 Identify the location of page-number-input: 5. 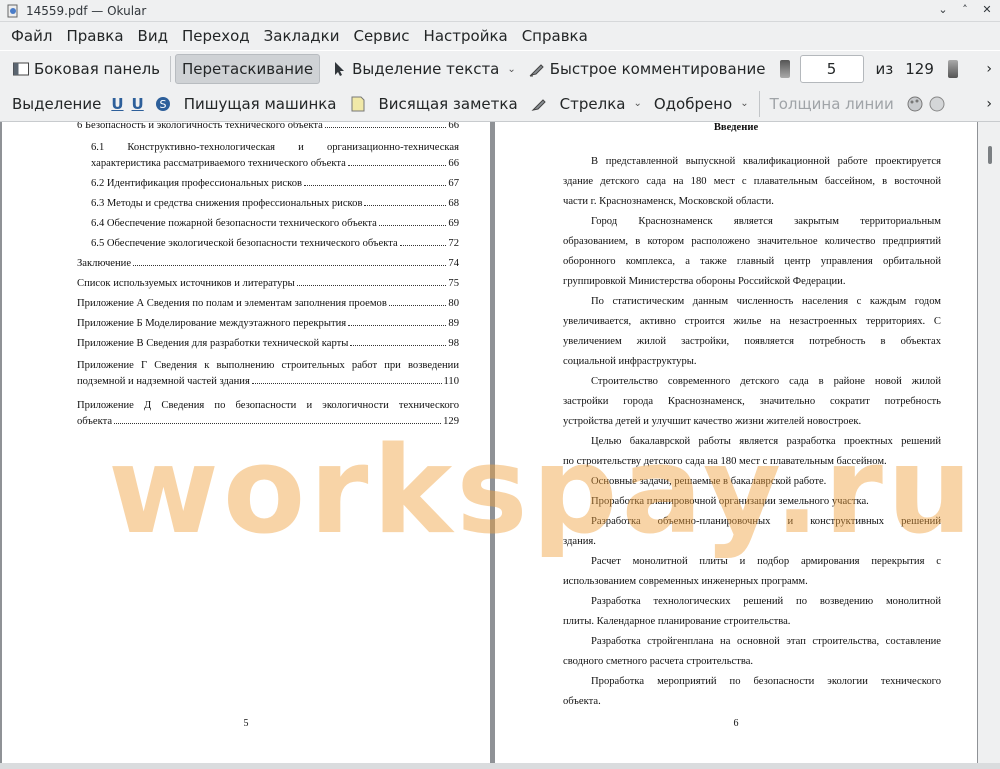
(831, 69).